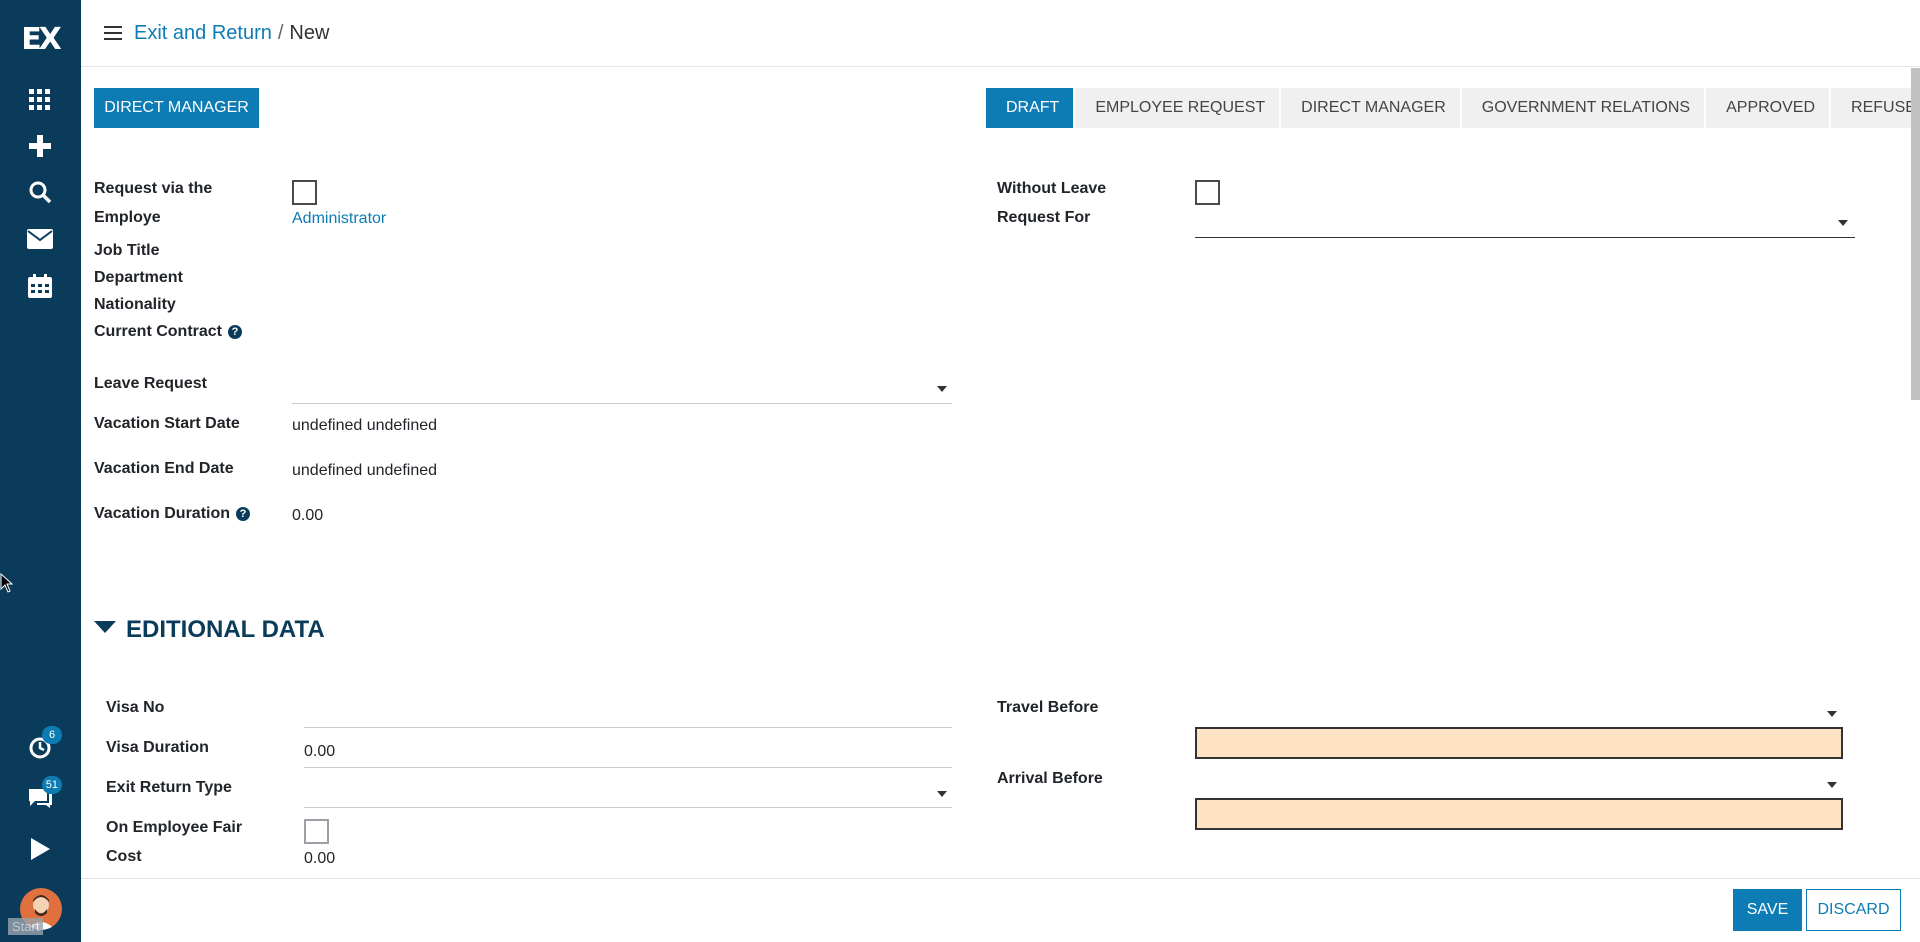 This screenshot has width=1920, height=942. Describe the element at coordinates (40, 100) in the screenshot. I see `apps-grid-icon` at that location.